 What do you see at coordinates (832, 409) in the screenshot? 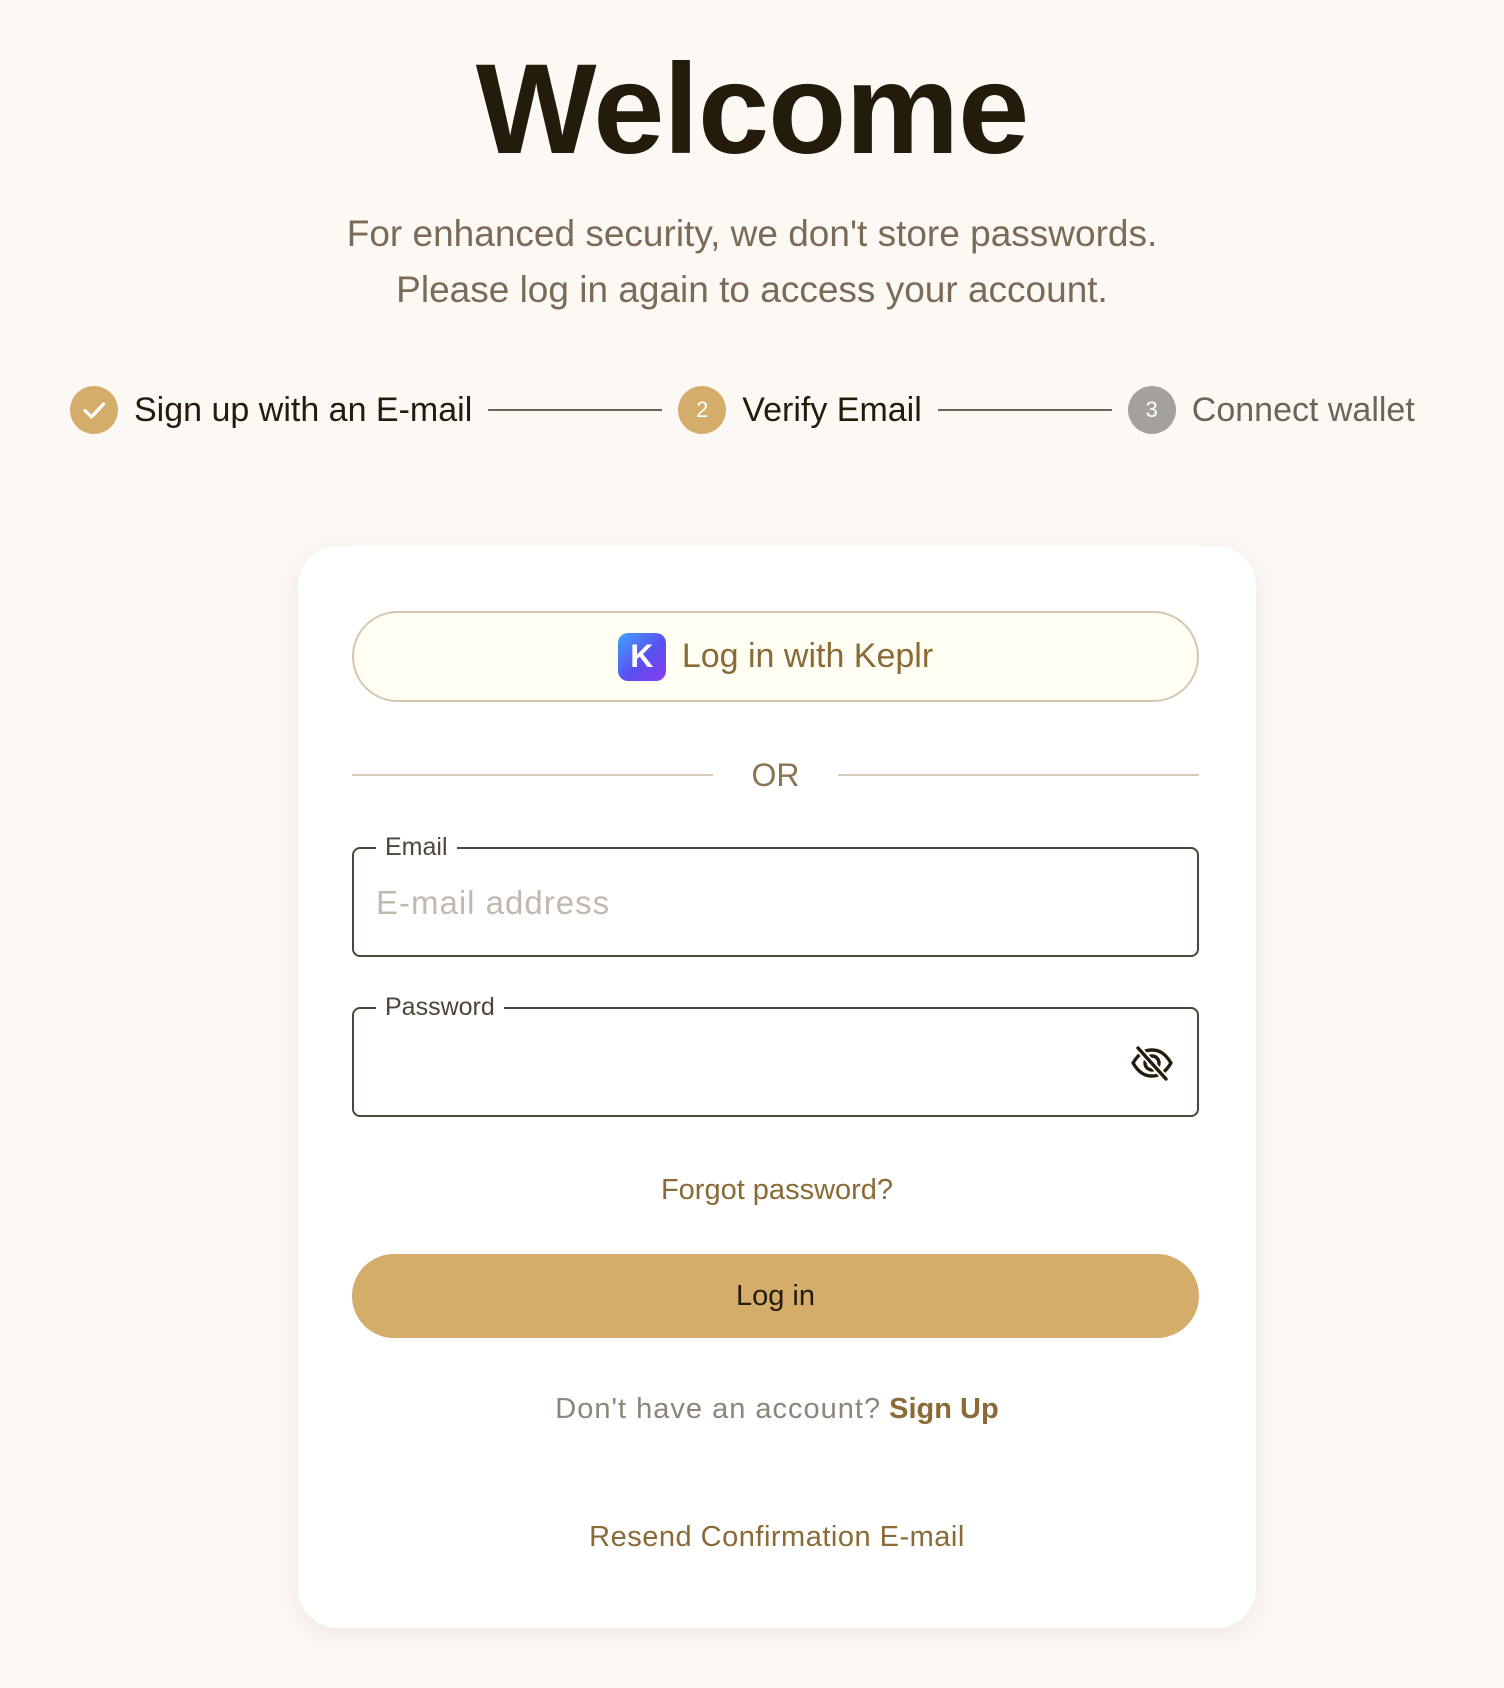
I see `step-label-verify-email: Verify Email` at bounding box center [832, 409].